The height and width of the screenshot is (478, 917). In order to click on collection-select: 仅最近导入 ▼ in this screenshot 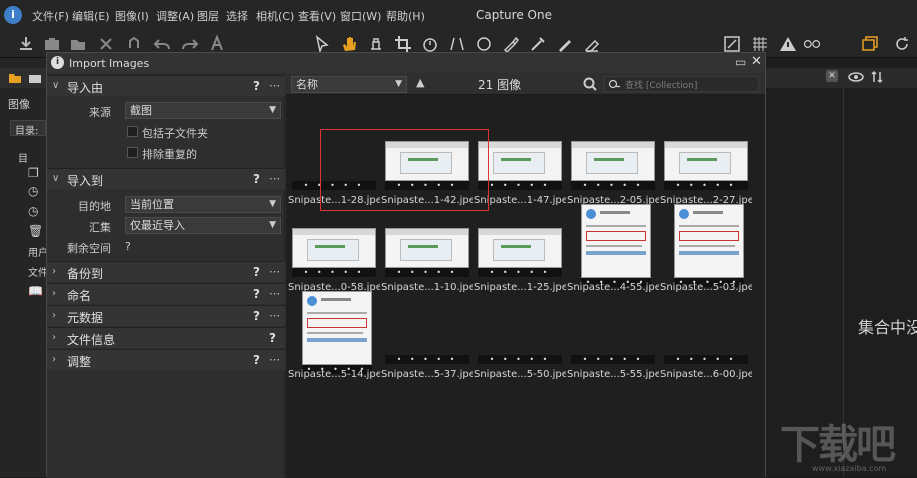, I will do `click(203, 225)`.